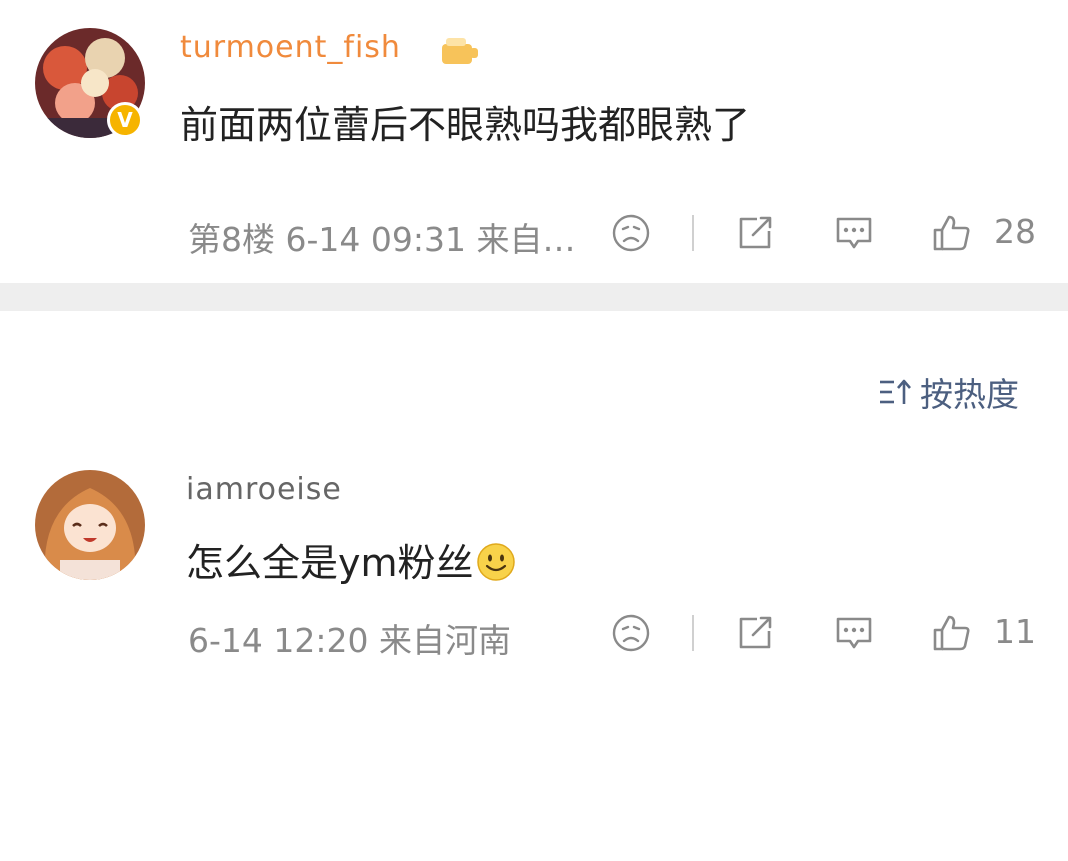  Describe the element at coordinates (460, 51) in the screenshot. I see `badge-icon` at that location.